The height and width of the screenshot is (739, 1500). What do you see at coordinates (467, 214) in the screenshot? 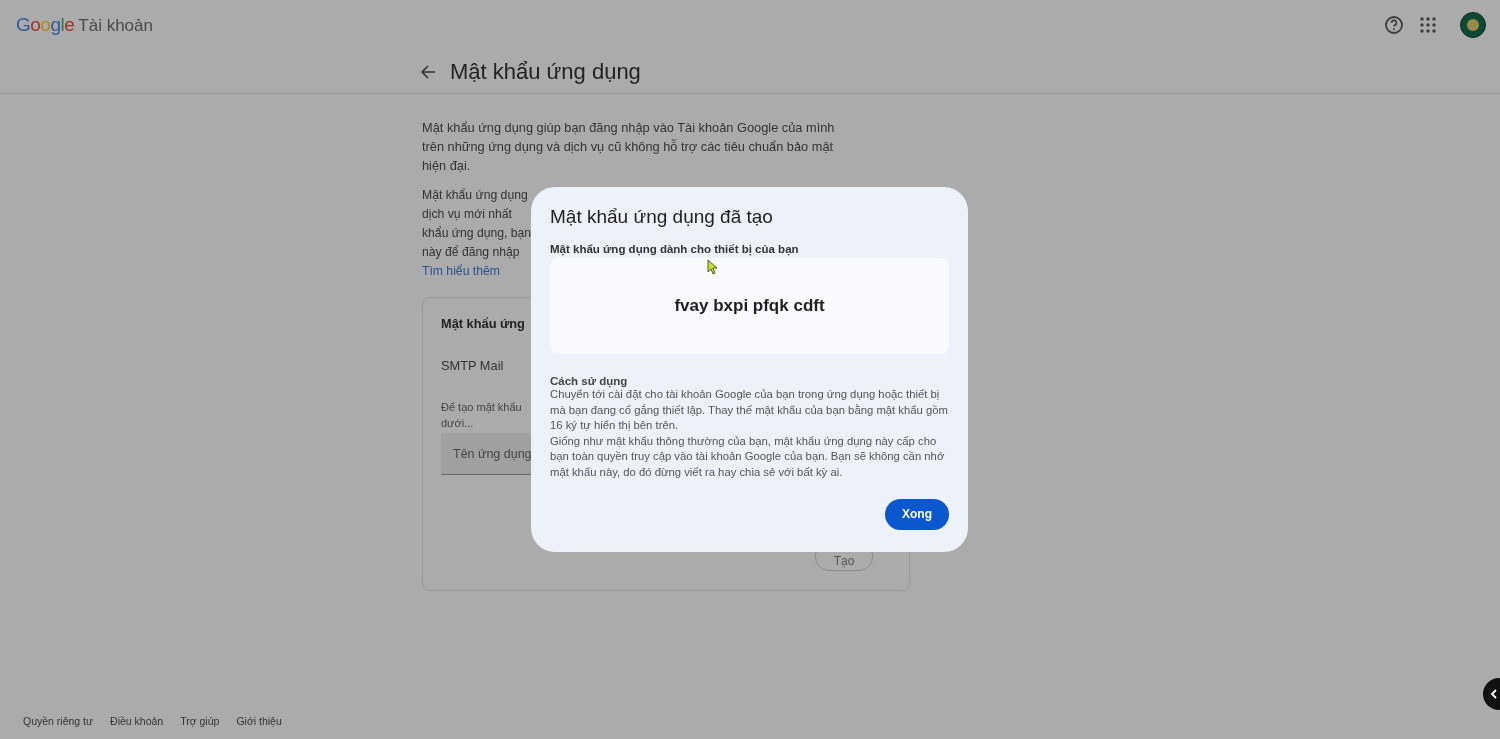
I see `paragraph-line: dịch vụ mới nhất` at bounding box center [467, 214].